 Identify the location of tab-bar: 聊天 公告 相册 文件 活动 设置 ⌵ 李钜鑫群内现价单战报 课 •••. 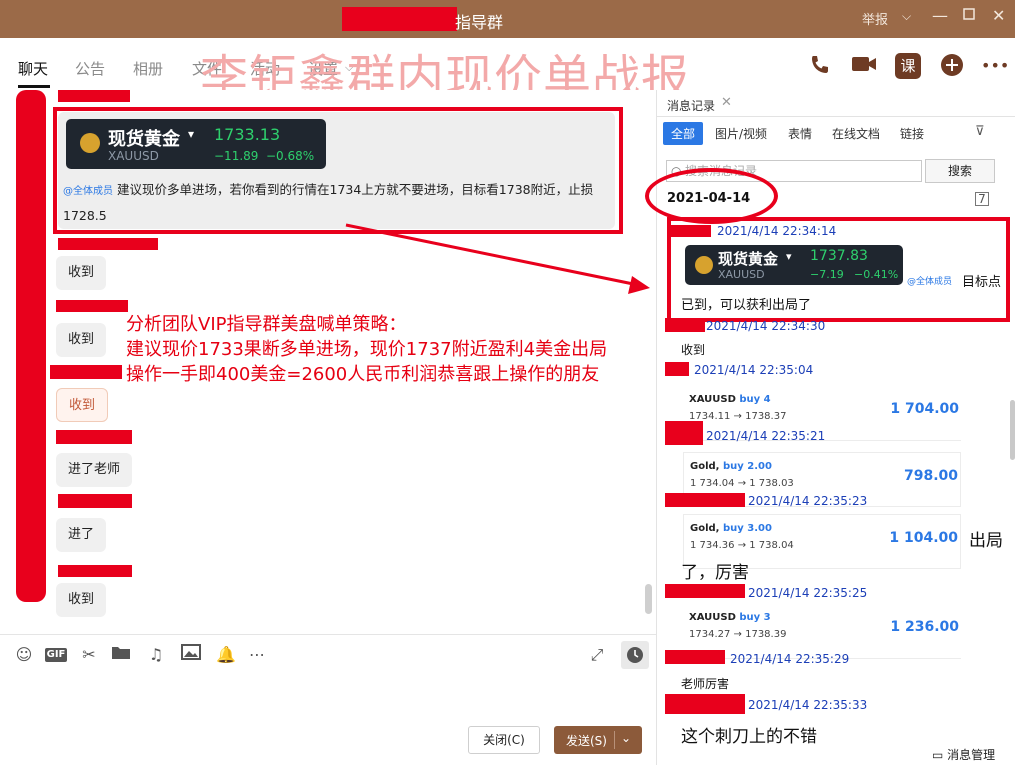
(507, 72).